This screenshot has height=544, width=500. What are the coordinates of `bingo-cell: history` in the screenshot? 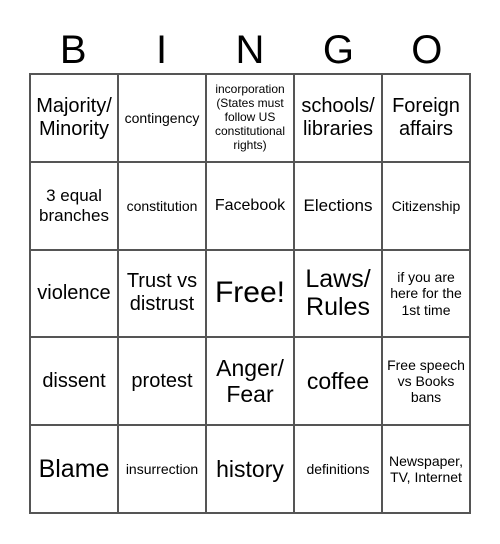 It's located at (250, 469).